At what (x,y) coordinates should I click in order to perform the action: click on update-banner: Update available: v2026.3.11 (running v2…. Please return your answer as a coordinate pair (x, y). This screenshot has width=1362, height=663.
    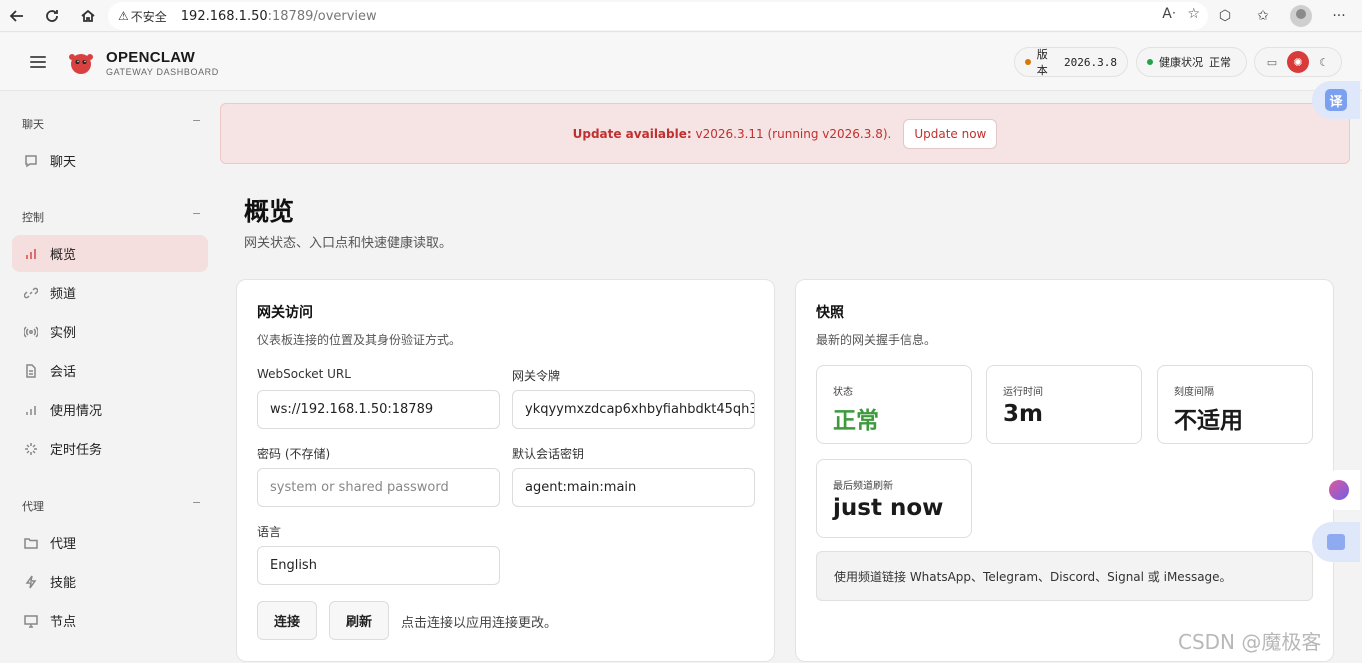
    Looking at the image, I should click on (785, 133).